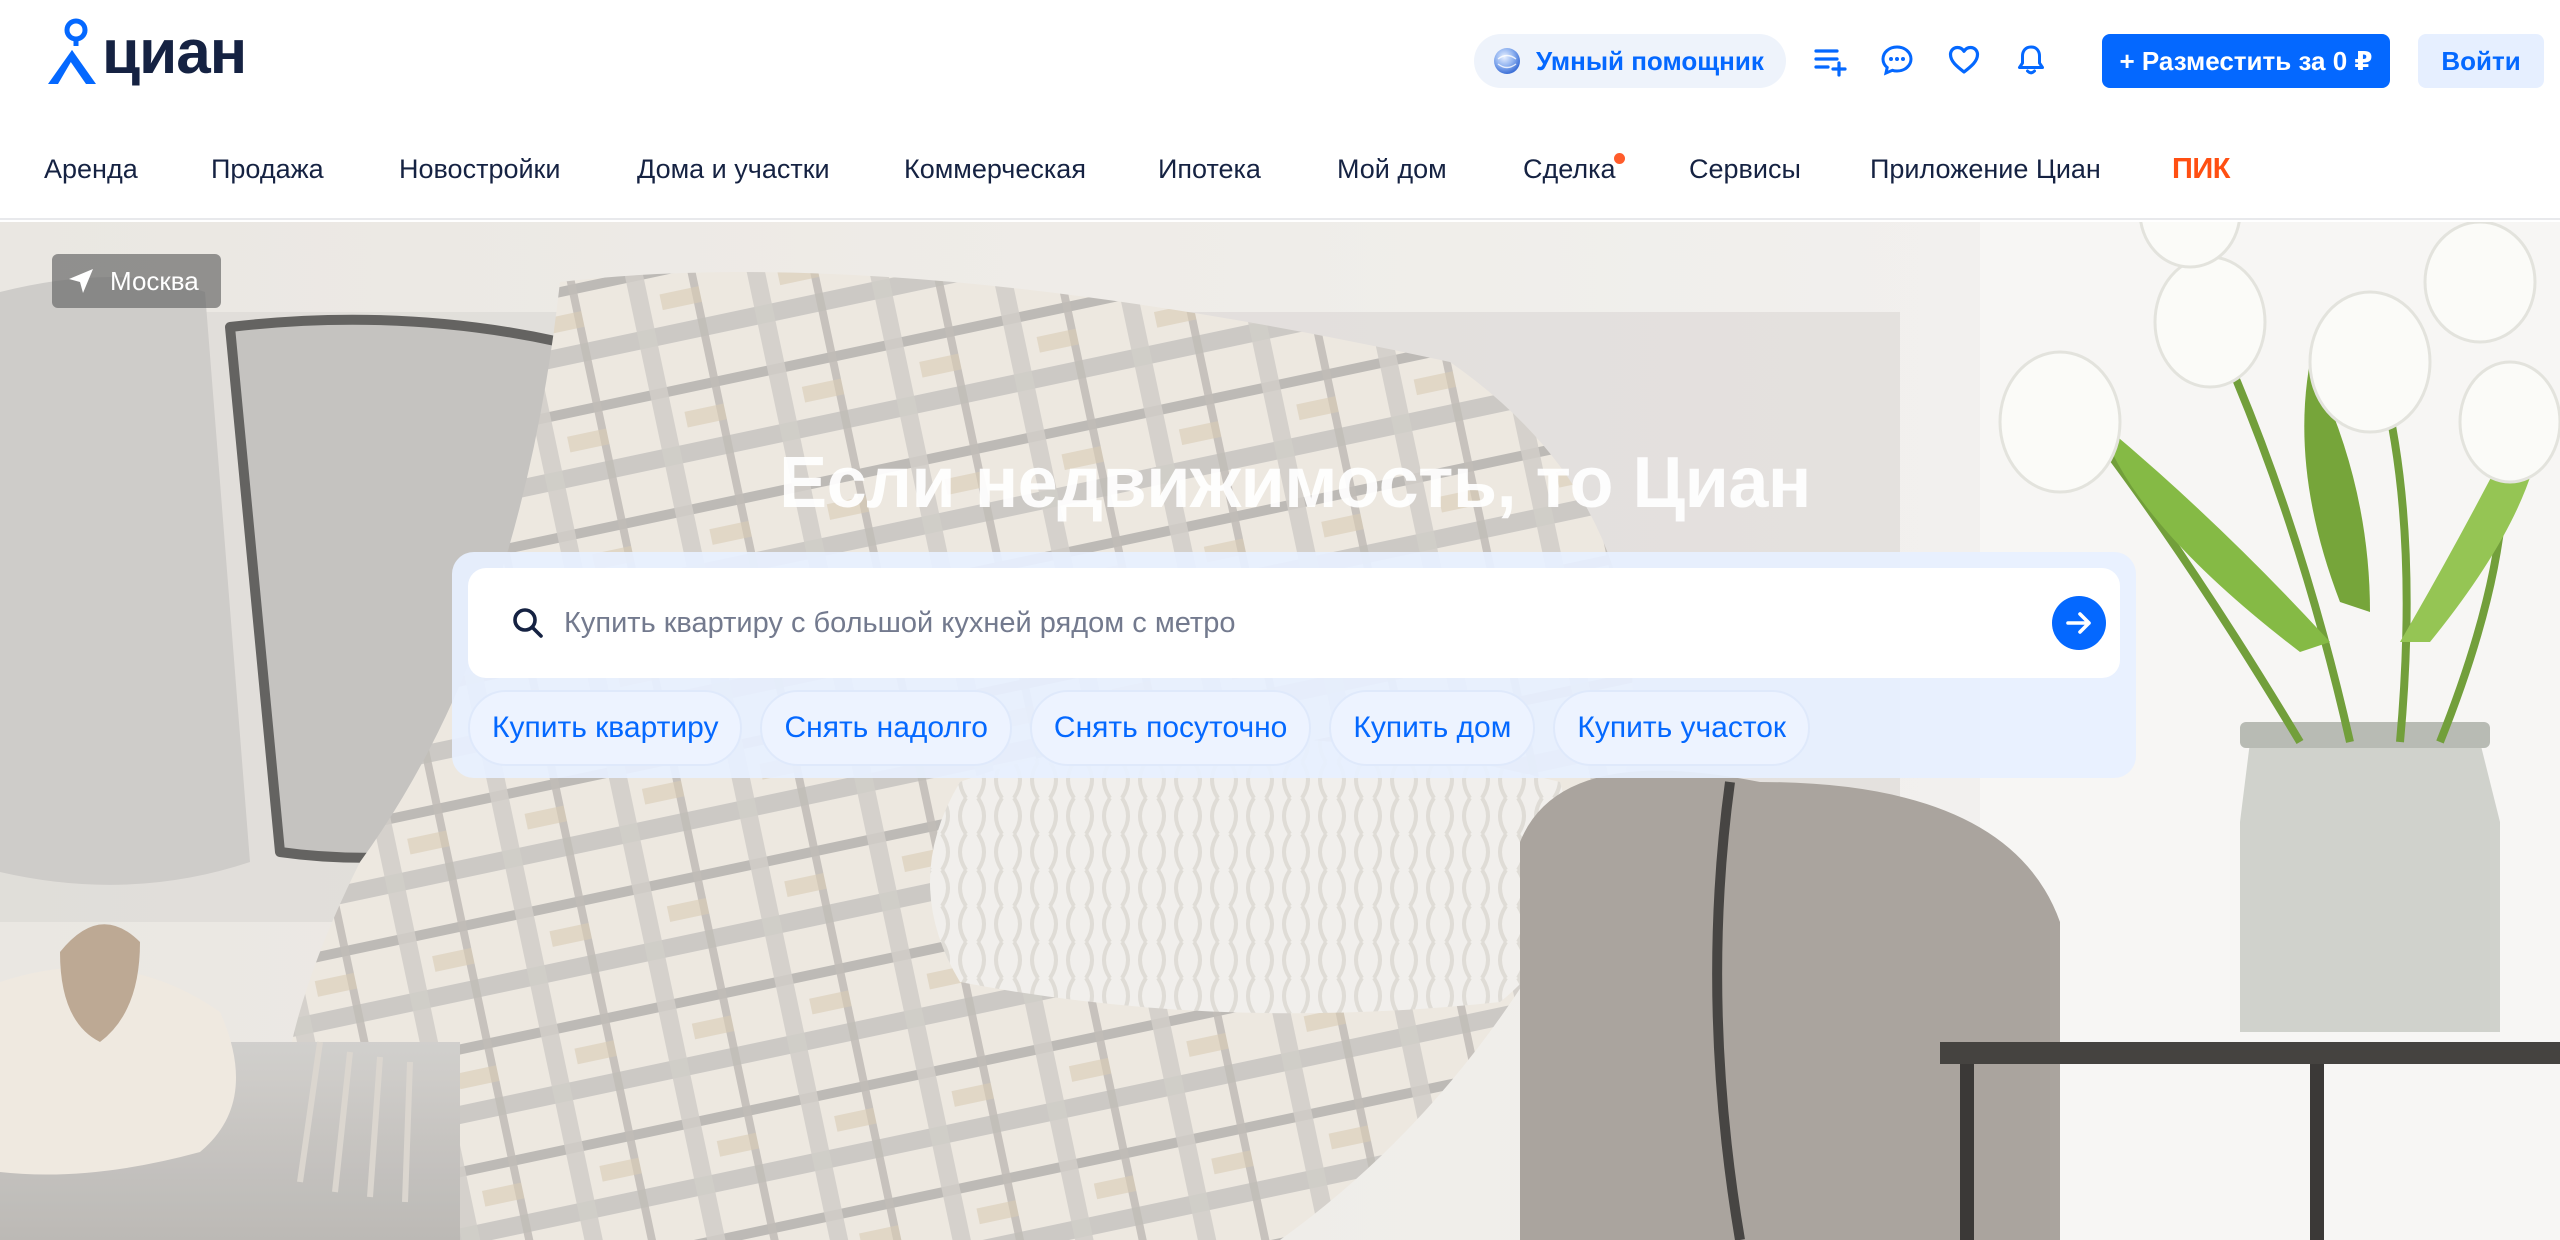 The height and width of the screenshot is (1240, 2560). I want to click on deal-notification-dot, so click(1619, 158).